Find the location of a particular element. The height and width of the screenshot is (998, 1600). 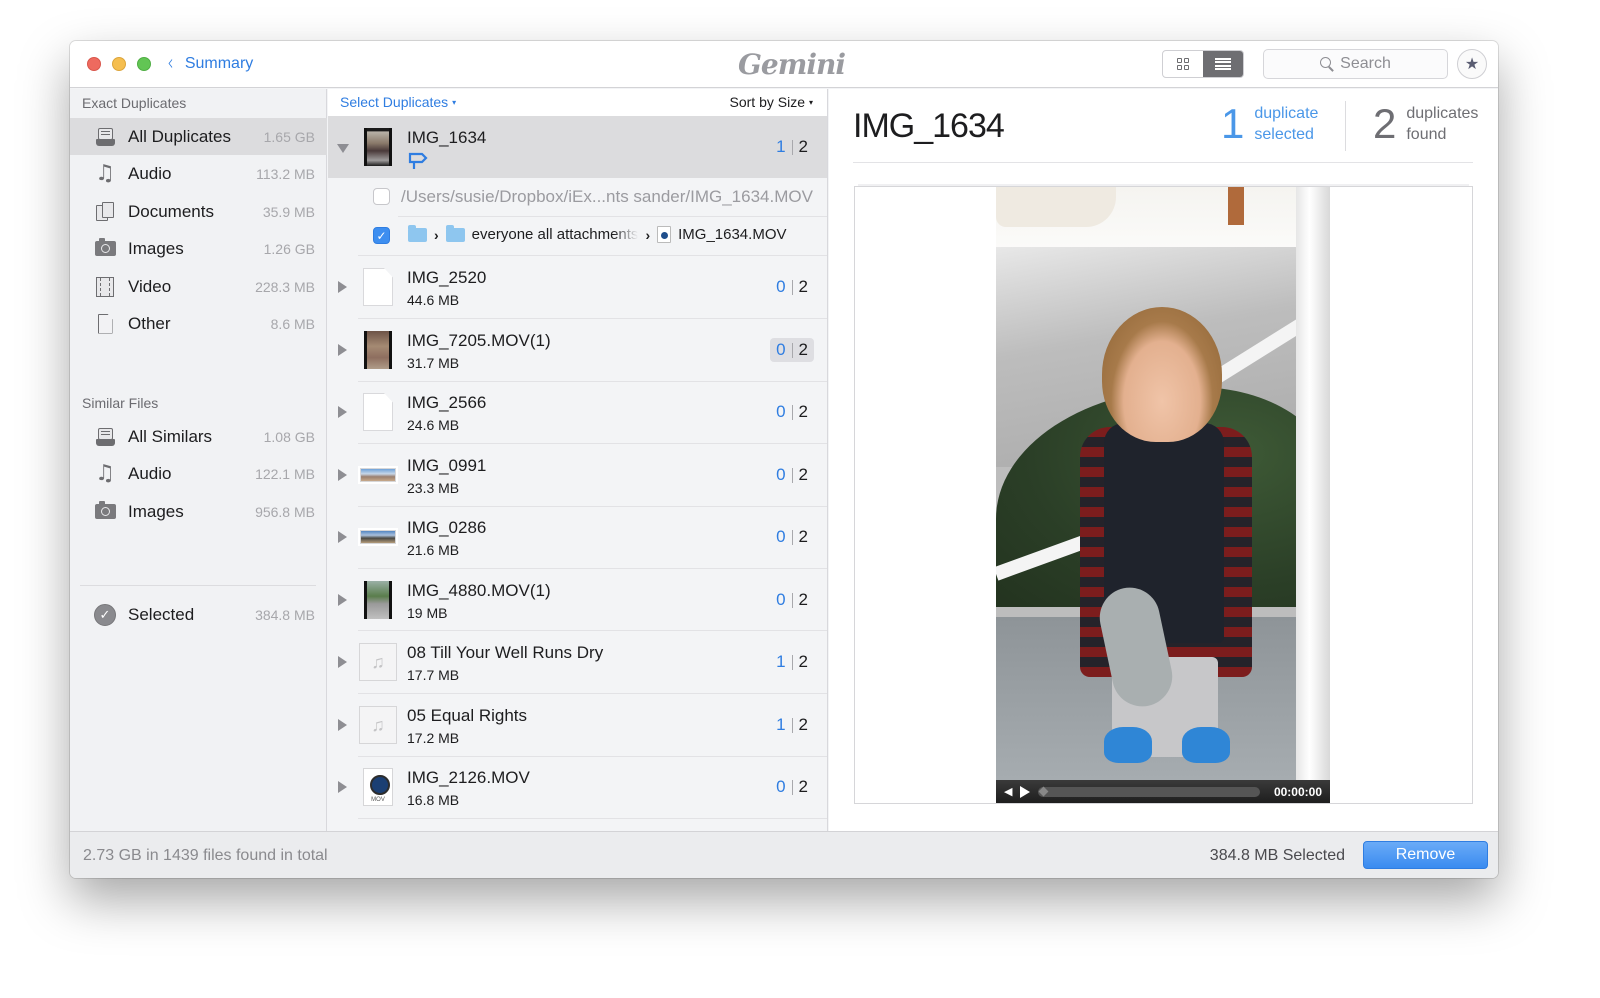

view-mode-toggle is located at coordinates (1203, 64).